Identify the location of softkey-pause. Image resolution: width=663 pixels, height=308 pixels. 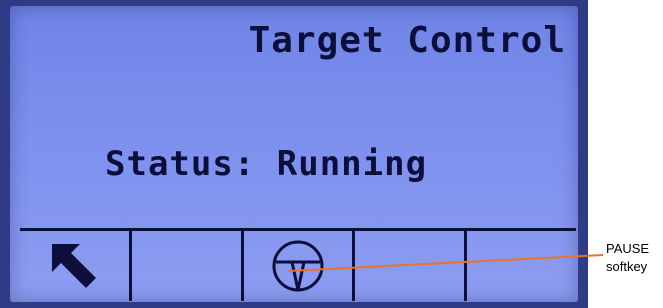
(300, 266).